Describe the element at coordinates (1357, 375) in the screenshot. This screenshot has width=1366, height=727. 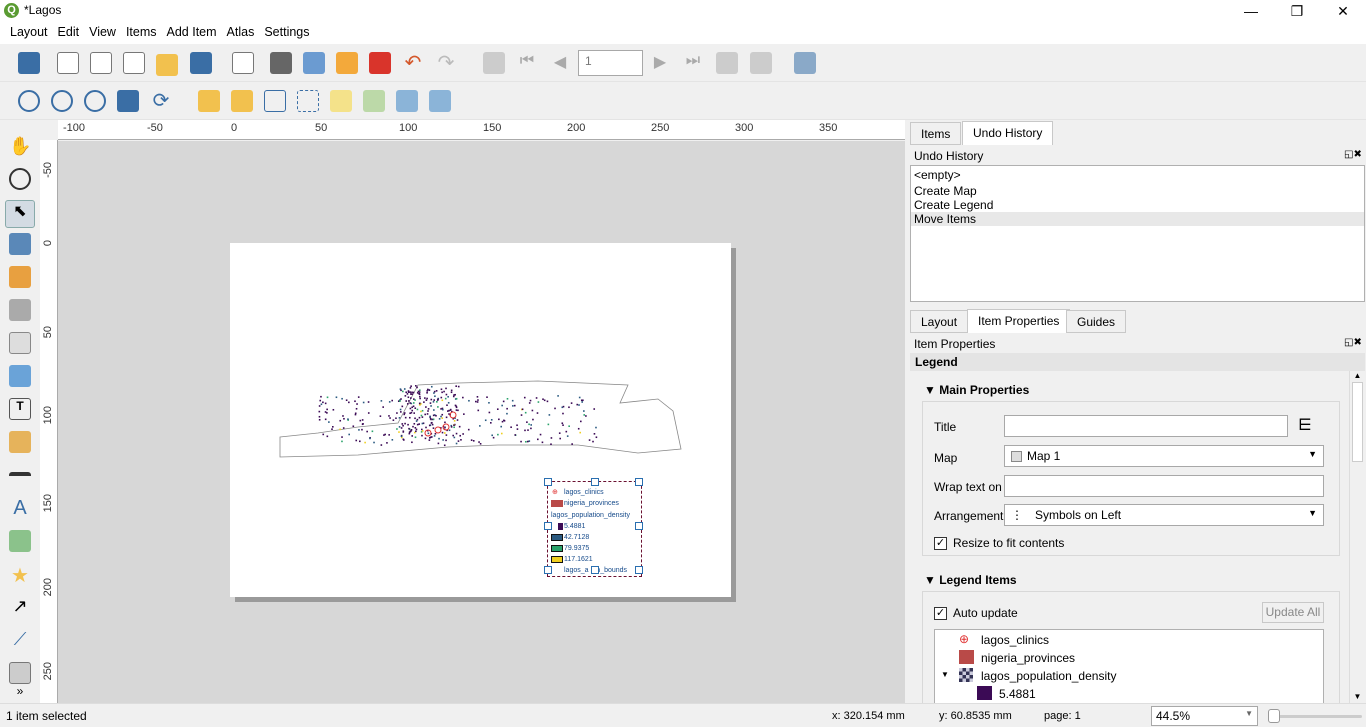
I see `scroll-up-icon: ▲` at that location.